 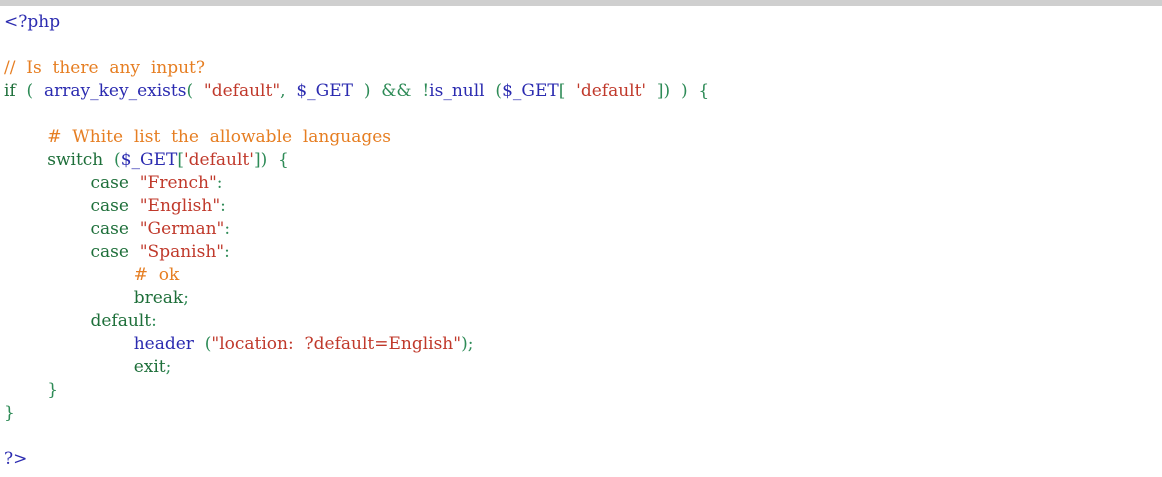 What do you see at coordinates (396, 91) in the screenshot?
I see `code-token: &&` at bounding box center [396, 91].